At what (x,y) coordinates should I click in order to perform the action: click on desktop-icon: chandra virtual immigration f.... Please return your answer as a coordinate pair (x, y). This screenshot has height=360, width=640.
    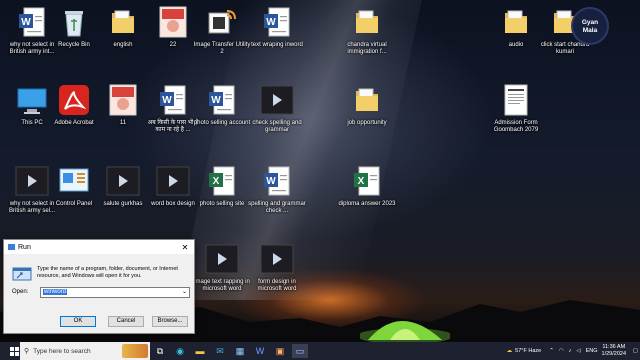
    Looking at the image, I should click on (367, 30).